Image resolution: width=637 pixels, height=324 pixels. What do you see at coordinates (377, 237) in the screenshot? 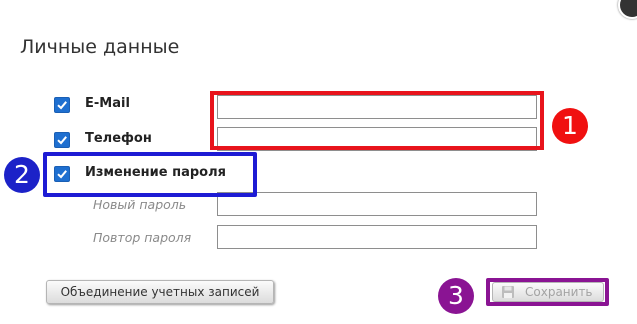
I see `repeat-password-field` at bounding box center [377, 237].